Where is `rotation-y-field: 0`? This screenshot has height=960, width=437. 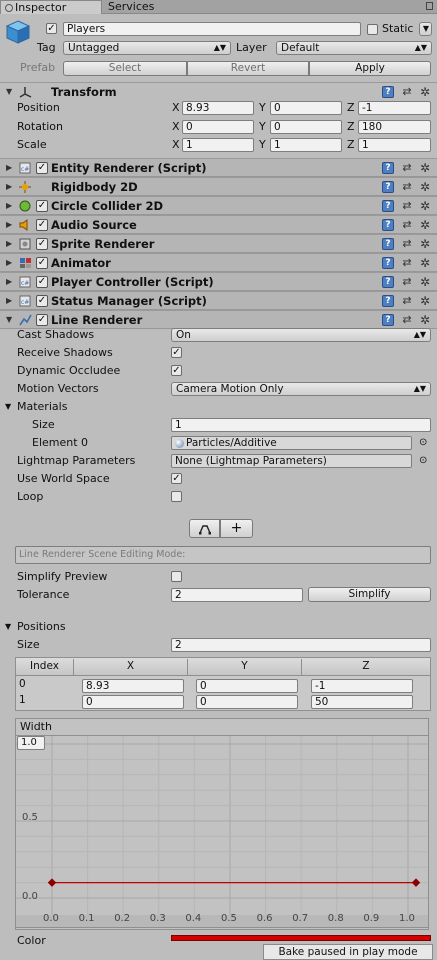
rotation-y-field: 0 is located at coordinates (306, 127).